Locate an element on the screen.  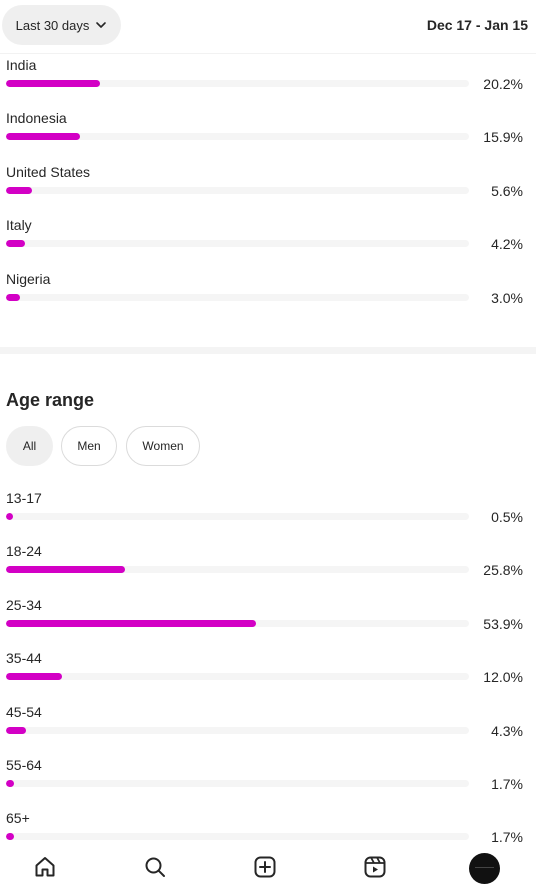
range-label: Last 30 days is located at coordinates (52, 25).